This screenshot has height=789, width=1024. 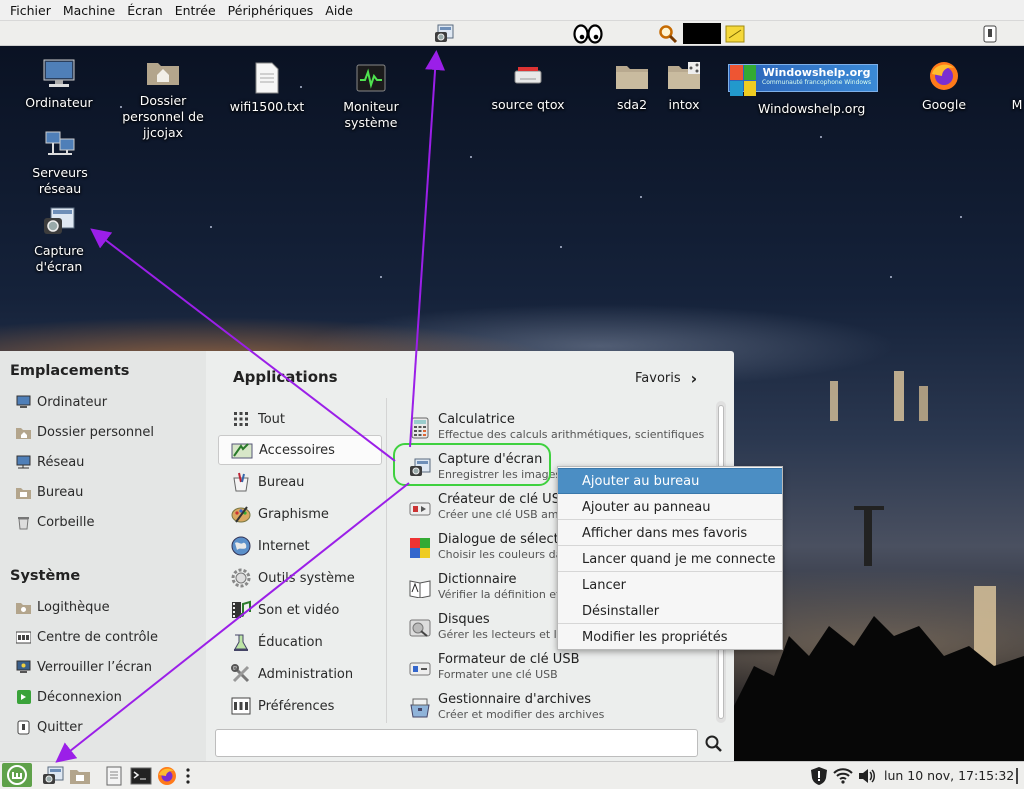 I want to click on usb-drive-icon, so click(x=528, y=75).